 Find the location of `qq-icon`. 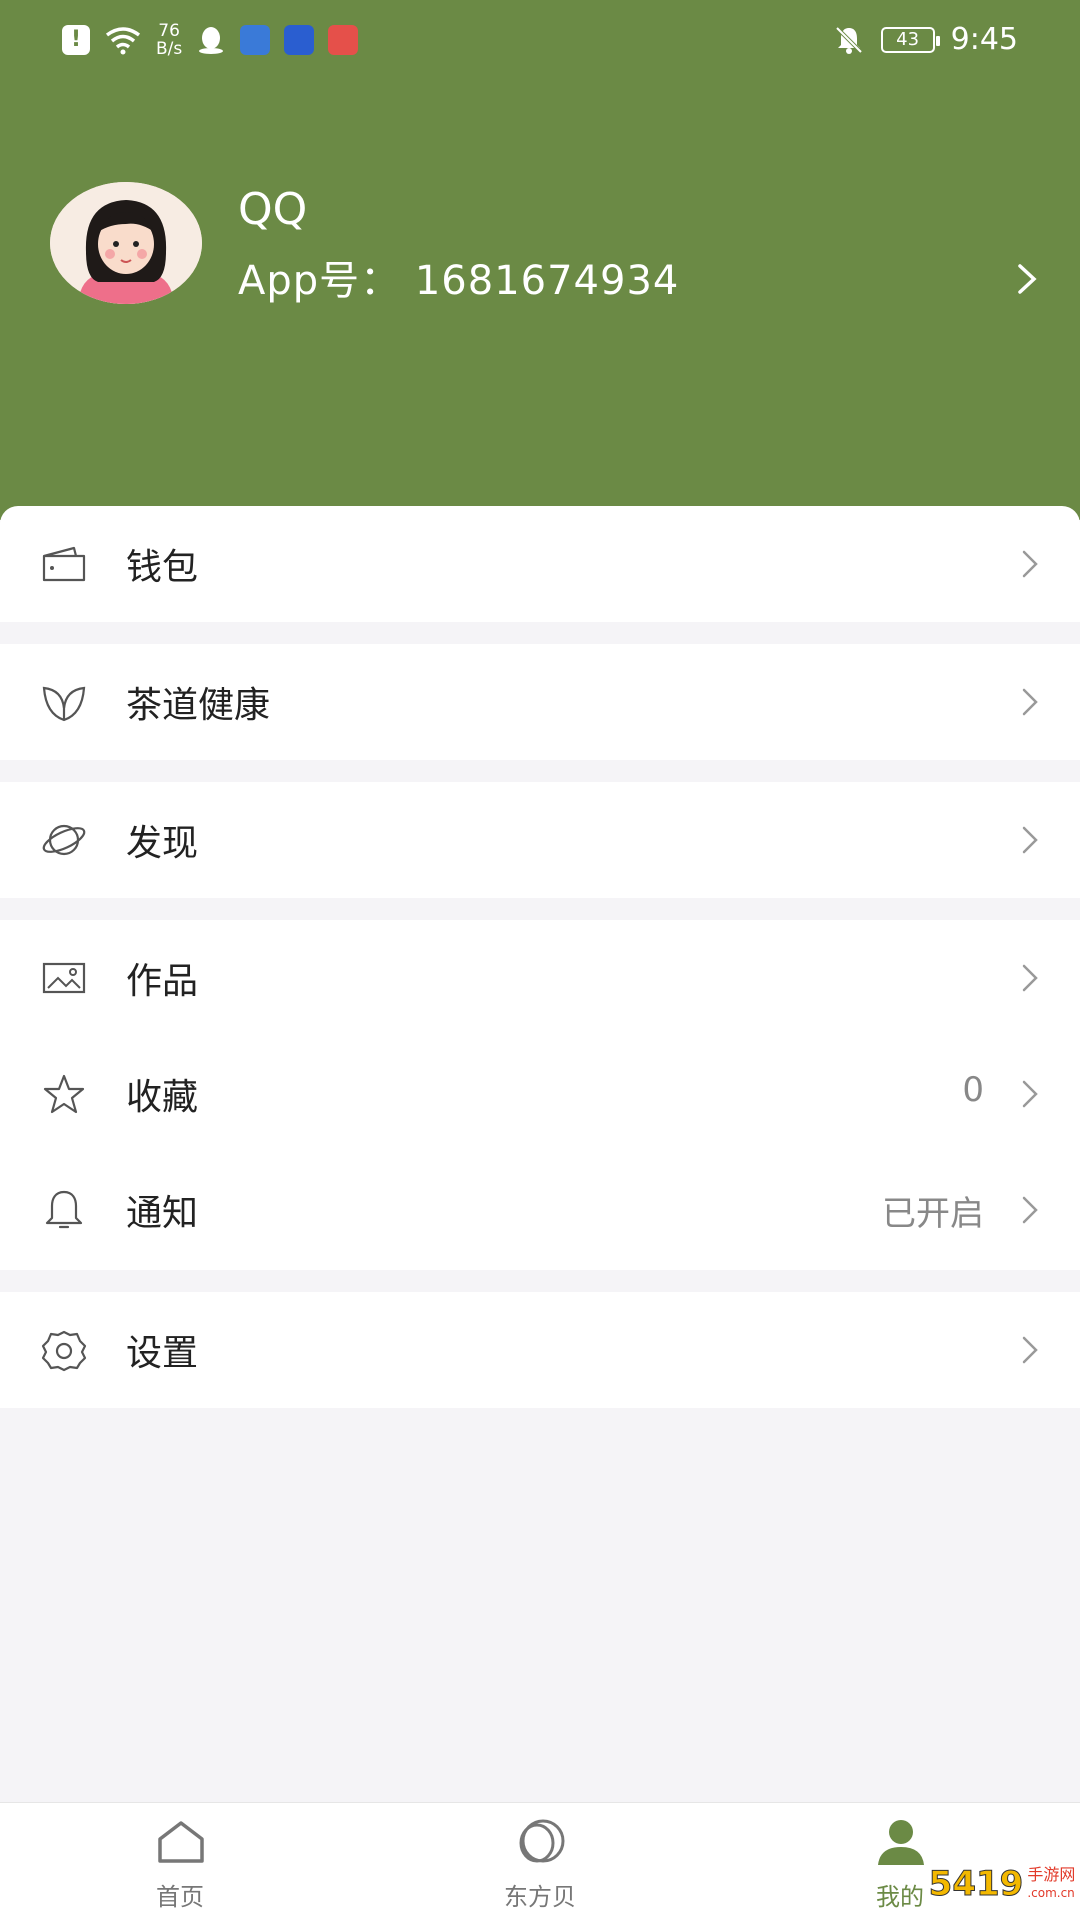

qq-icon is located at coordinates (211, 40).